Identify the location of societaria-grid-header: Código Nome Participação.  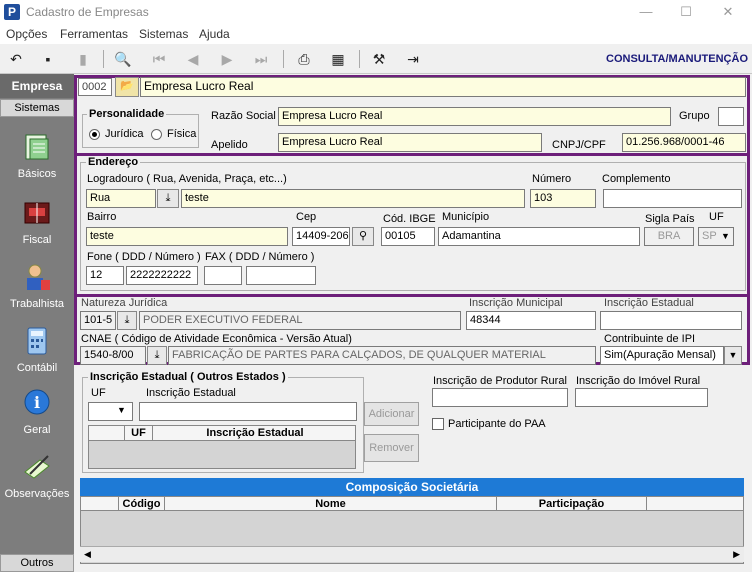
(412, 503).